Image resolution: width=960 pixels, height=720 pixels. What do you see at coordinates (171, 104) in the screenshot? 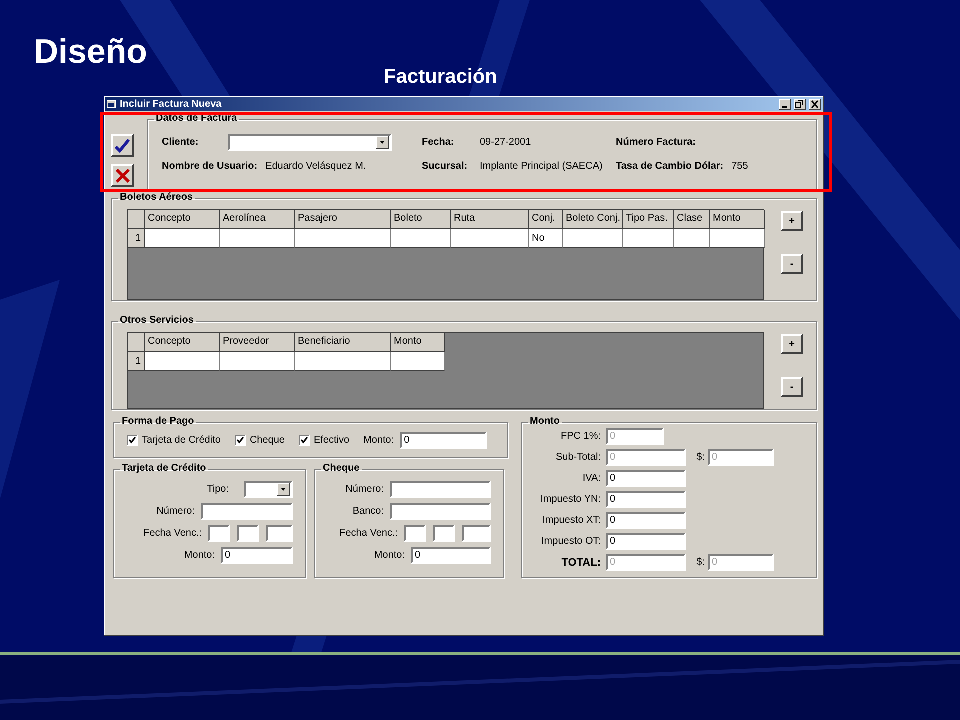
I see `window-title: Incluir Factura Nueva` at bounding box center [171, 104].